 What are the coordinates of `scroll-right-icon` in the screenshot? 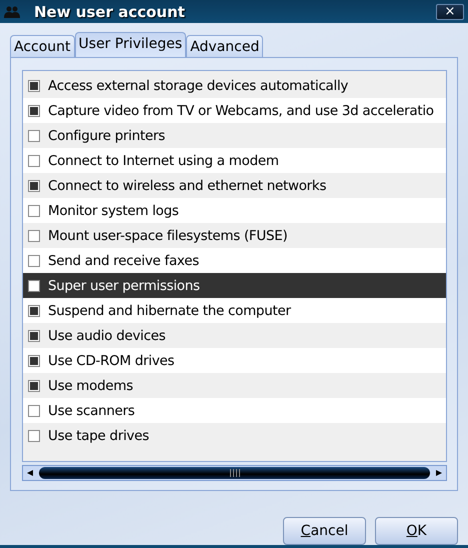 It's located at (439, 473).